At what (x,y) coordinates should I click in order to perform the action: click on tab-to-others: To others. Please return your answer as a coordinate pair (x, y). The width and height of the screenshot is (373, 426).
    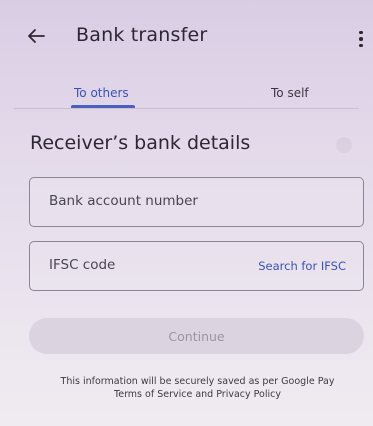
    Looking at the image, I should click on (101, 93).